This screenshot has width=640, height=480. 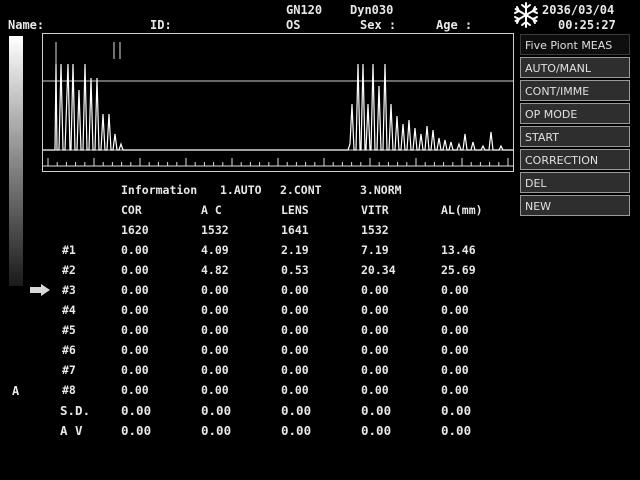 What do you see at coordinates (575, 182) in the screenshot?
I see `menu-delete-button: DEL` at bounding box center [575, 182].